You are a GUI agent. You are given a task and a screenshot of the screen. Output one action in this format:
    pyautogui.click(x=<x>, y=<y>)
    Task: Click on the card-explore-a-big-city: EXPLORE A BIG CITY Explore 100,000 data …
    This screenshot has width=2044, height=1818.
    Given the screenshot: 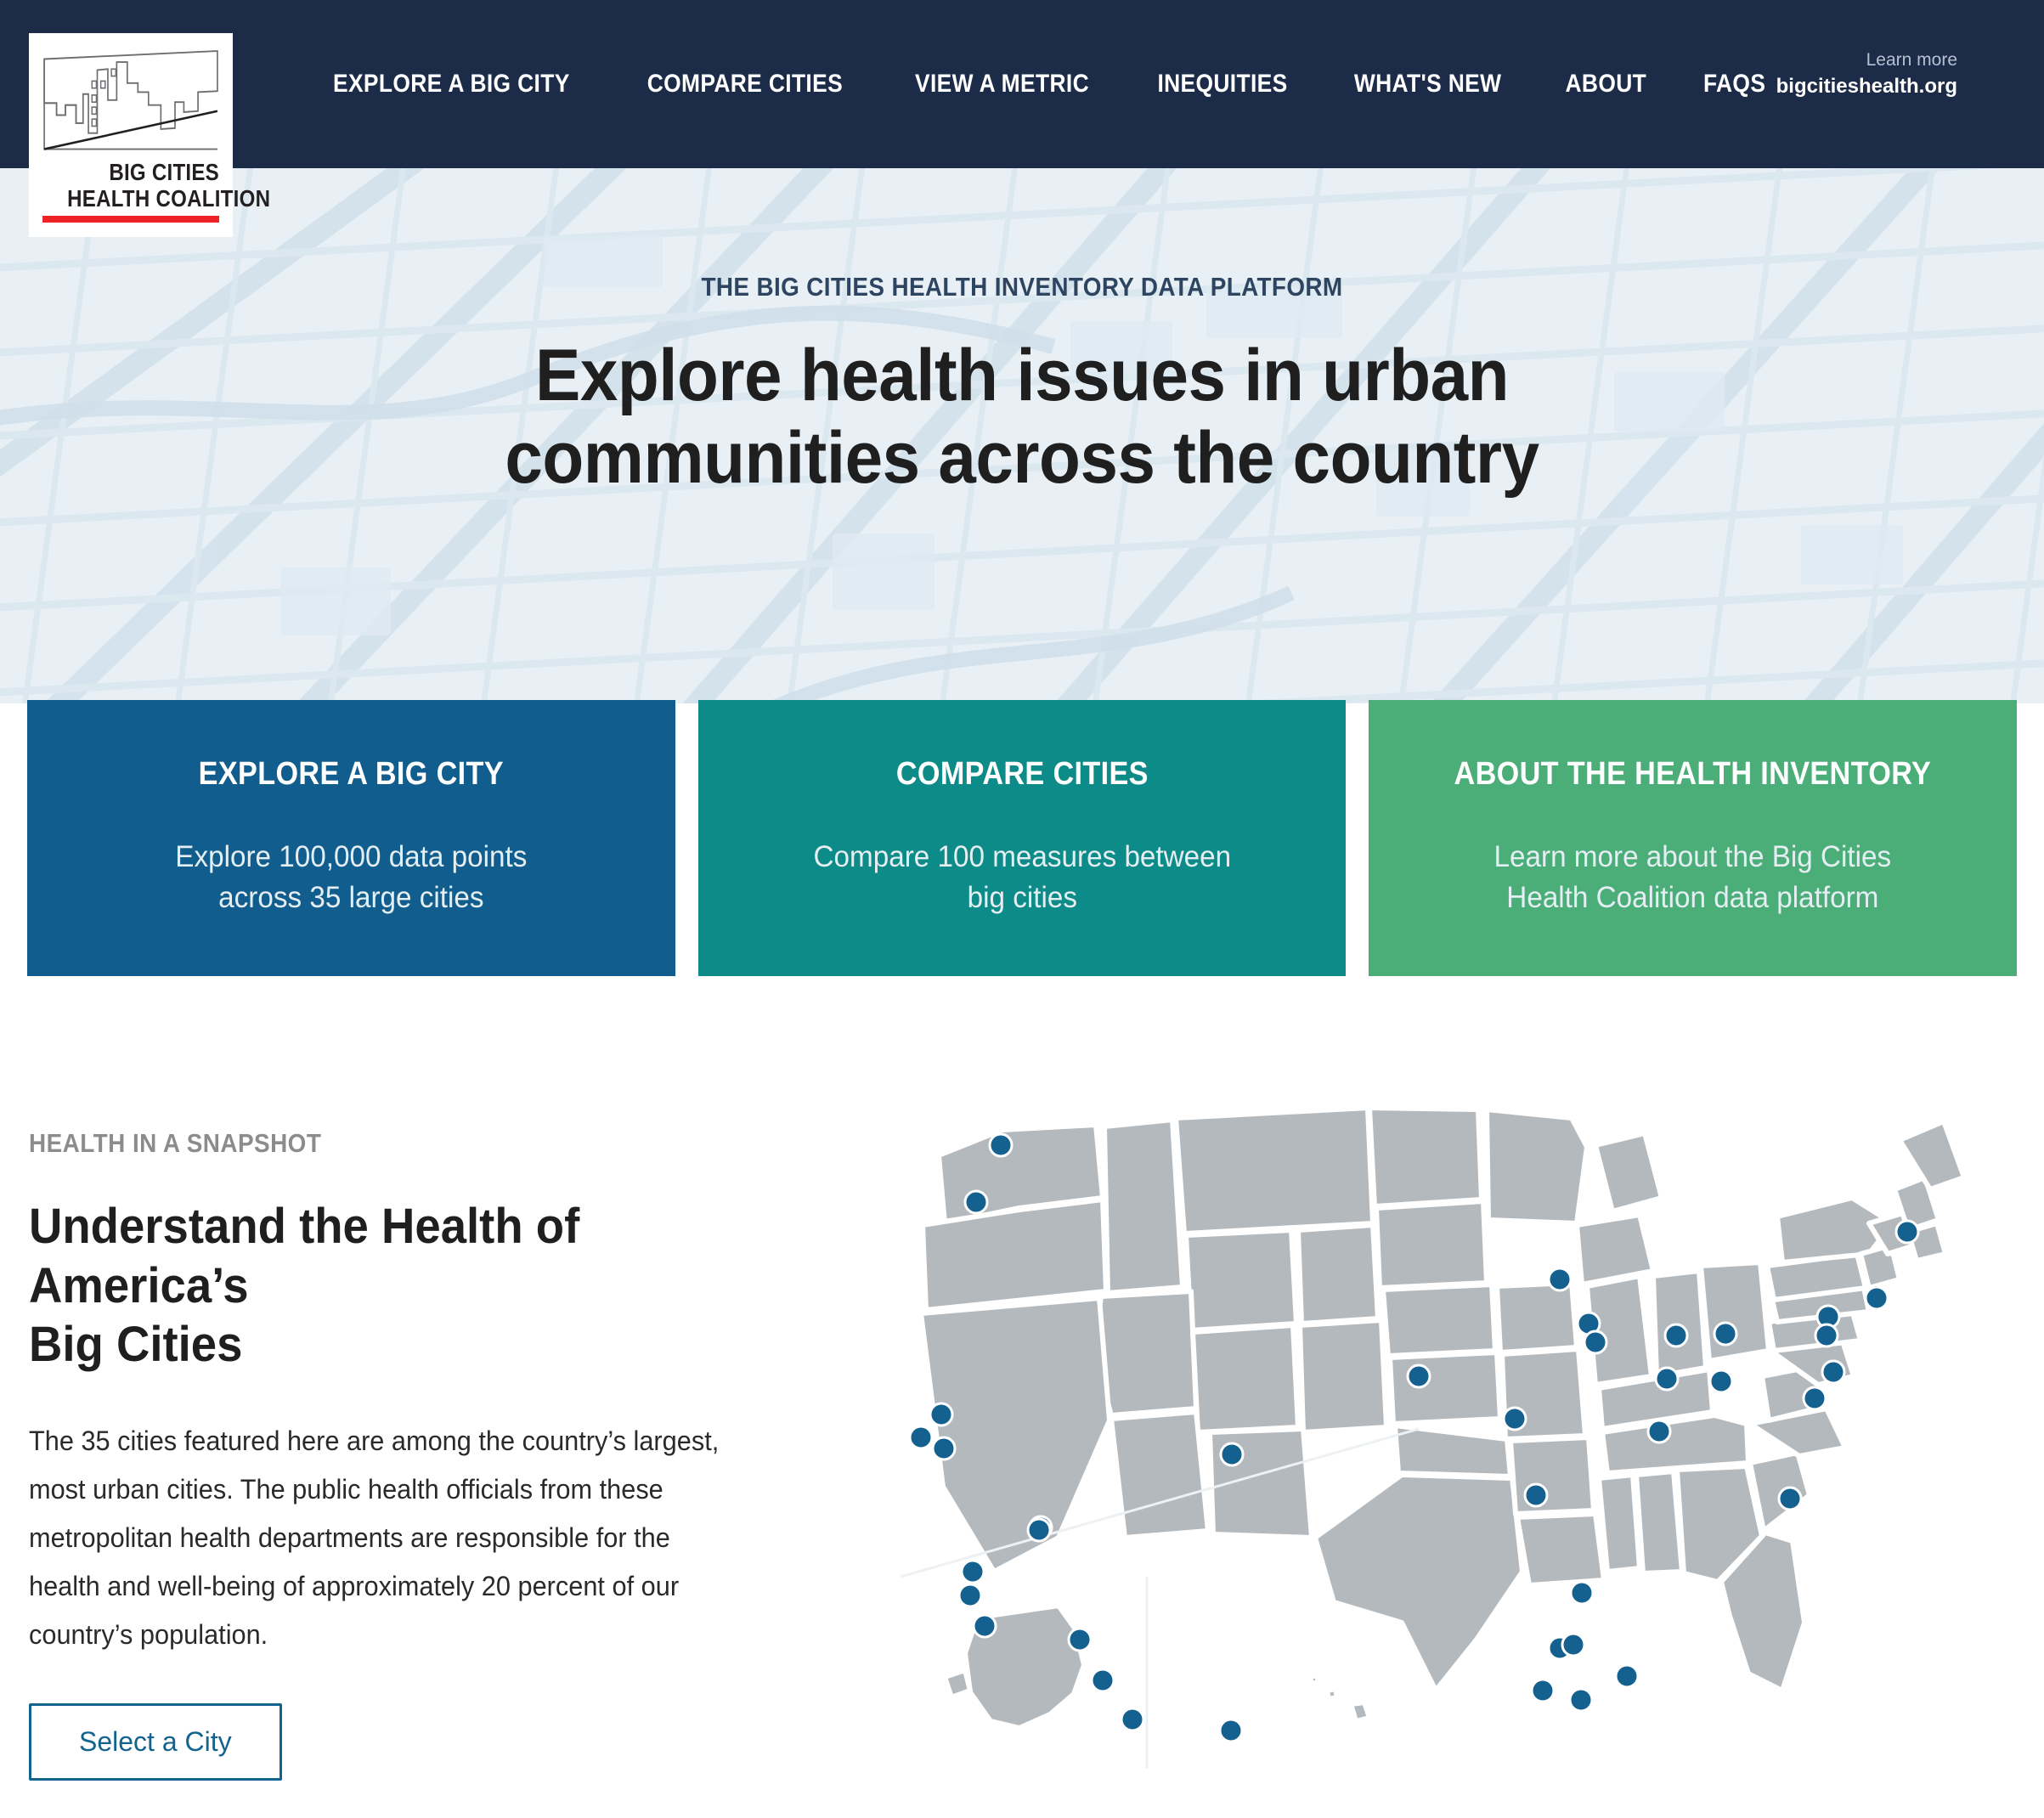 What is the action you would take?
    pyautogui.click(x=351, y=838)
    